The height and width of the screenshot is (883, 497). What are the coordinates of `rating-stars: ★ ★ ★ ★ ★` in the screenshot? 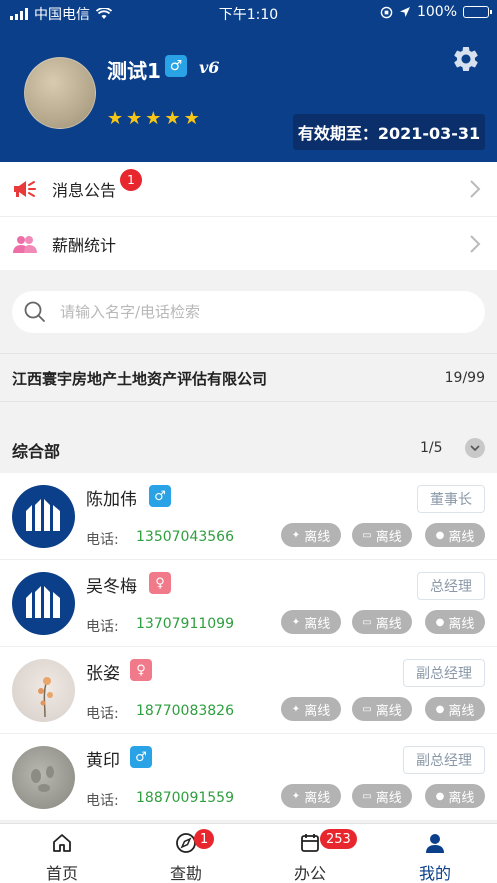 It's located at (153, 119).